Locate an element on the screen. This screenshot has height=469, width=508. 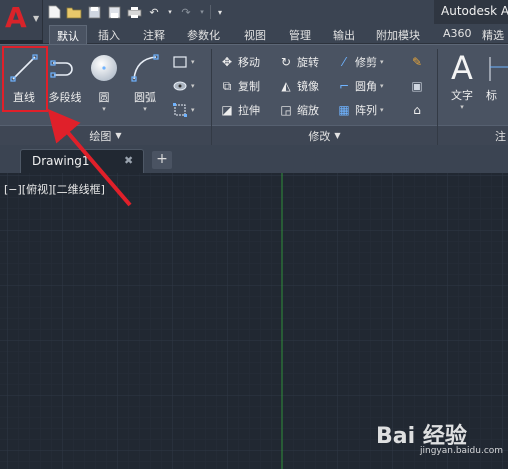
customize-dropdown-icon: ▾ is located at coordinates (220, 12).